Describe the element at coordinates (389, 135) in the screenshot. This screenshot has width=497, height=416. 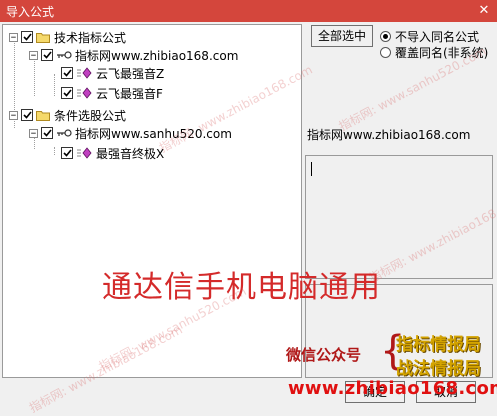
I see `formula-info-label: 指标网www.zhibiao168.com` at that location.